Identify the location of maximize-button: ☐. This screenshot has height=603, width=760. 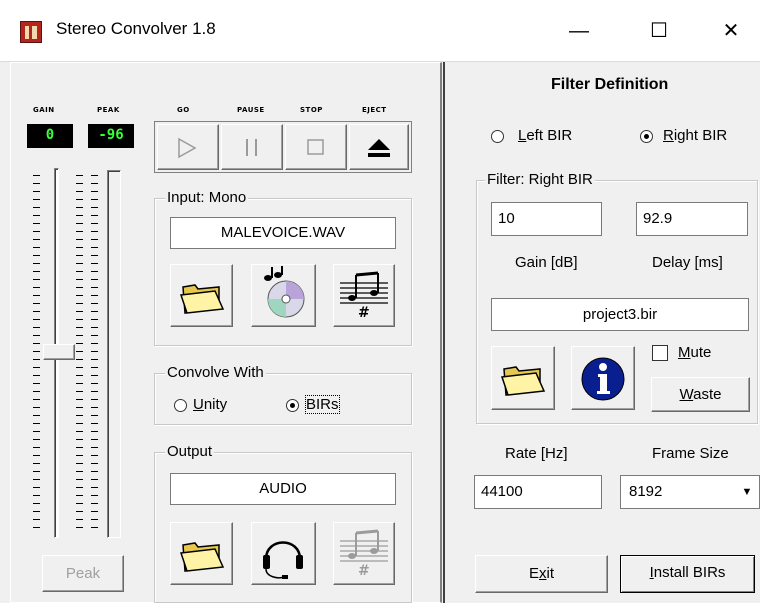
(659, 31).